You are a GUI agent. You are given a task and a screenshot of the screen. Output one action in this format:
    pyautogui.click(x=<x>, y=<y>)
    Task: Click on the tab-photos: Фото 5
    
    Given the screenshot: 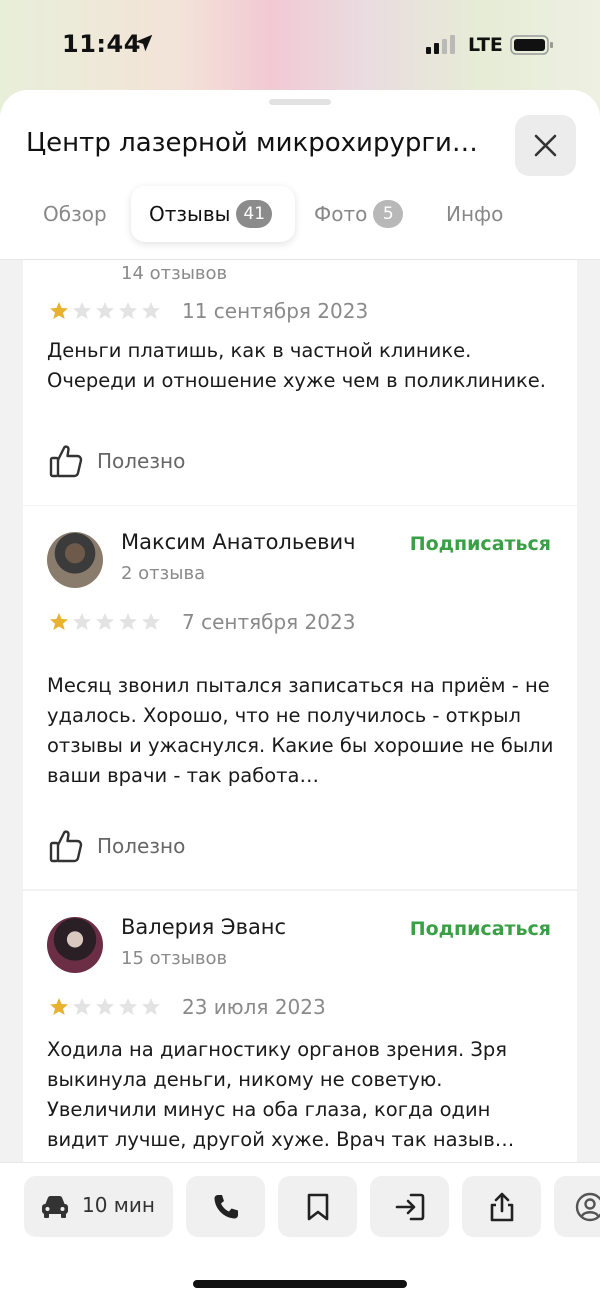 What is the action you would take?
    pyautogui.click(x=359, y=214)
    